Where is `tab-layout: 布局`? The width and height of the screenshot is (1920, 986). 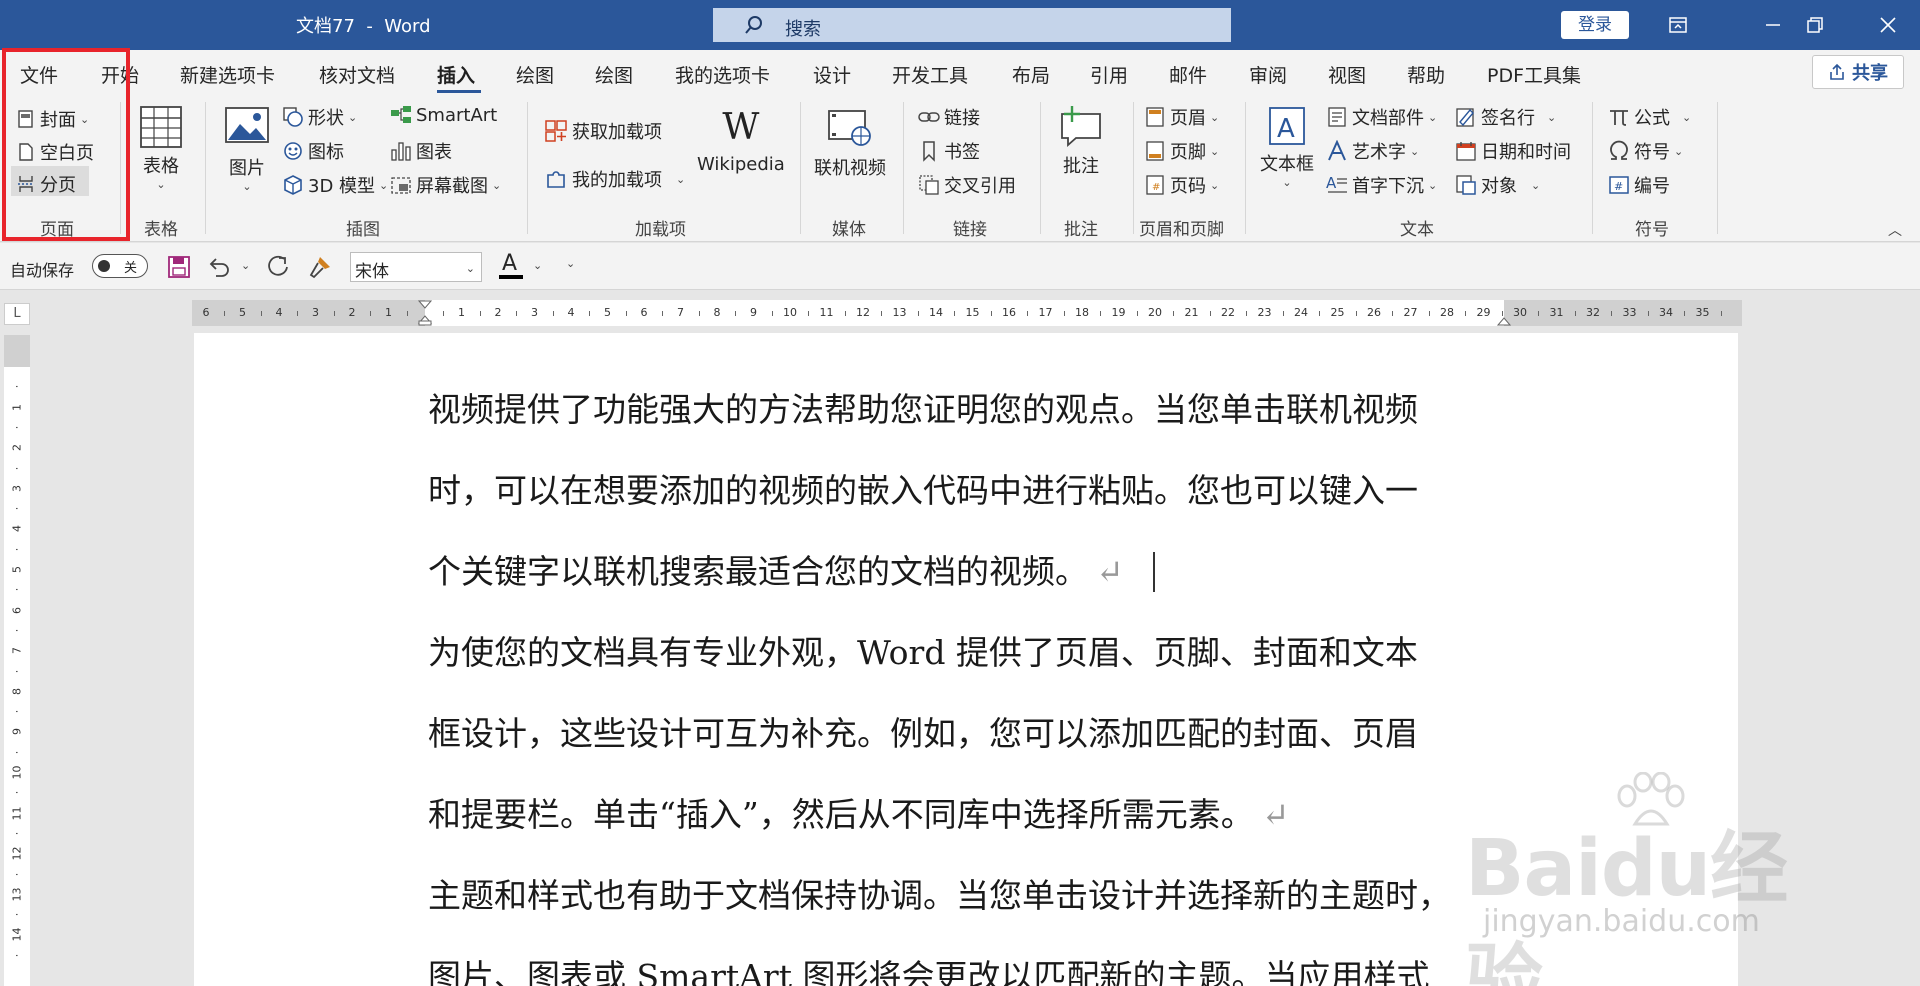
tab-layout: 布局 is located at coordinates (1031, 74).